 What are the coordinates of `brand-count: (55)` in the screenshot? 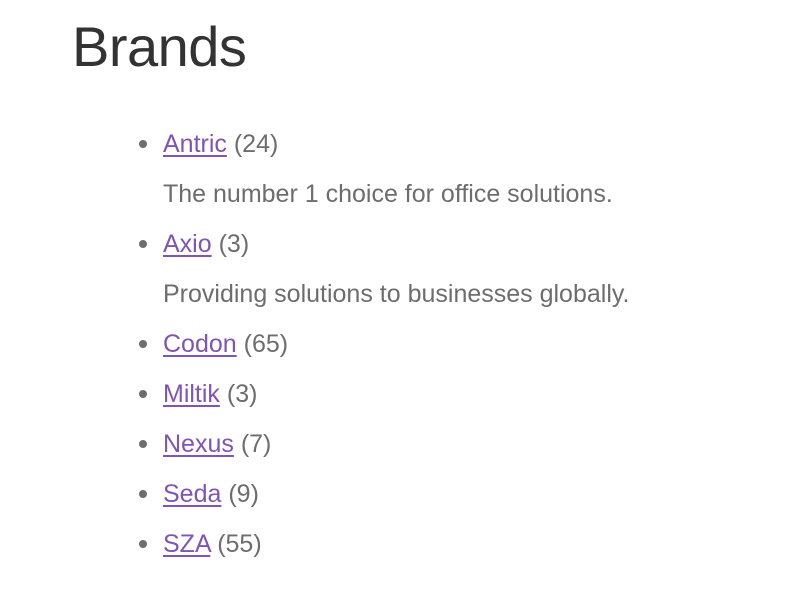 It's located at (239, 544).